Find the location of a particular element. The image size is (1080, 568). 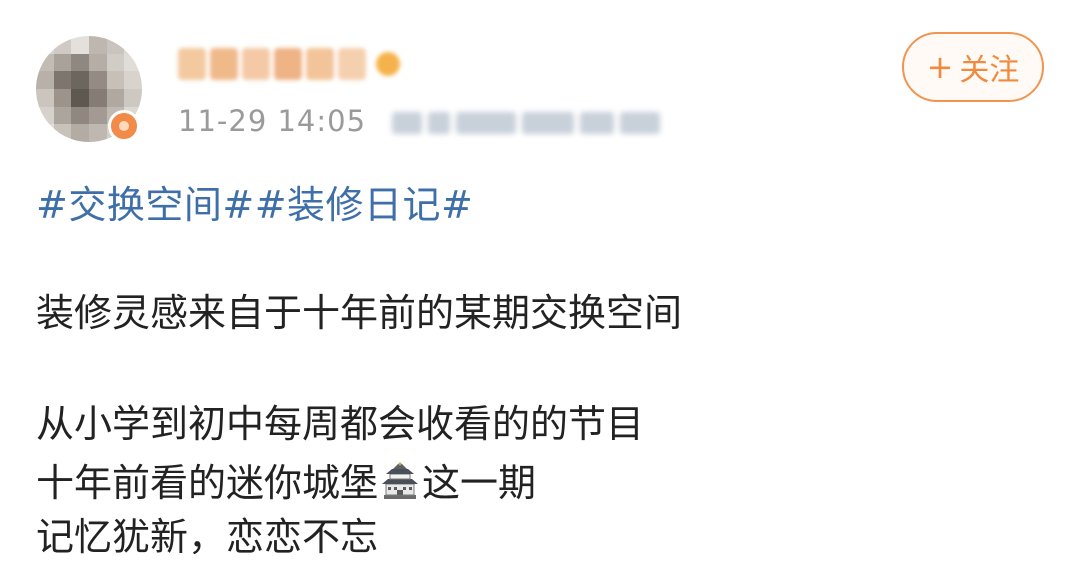

castle-emoji-icon is located at coordinates (400, 480).